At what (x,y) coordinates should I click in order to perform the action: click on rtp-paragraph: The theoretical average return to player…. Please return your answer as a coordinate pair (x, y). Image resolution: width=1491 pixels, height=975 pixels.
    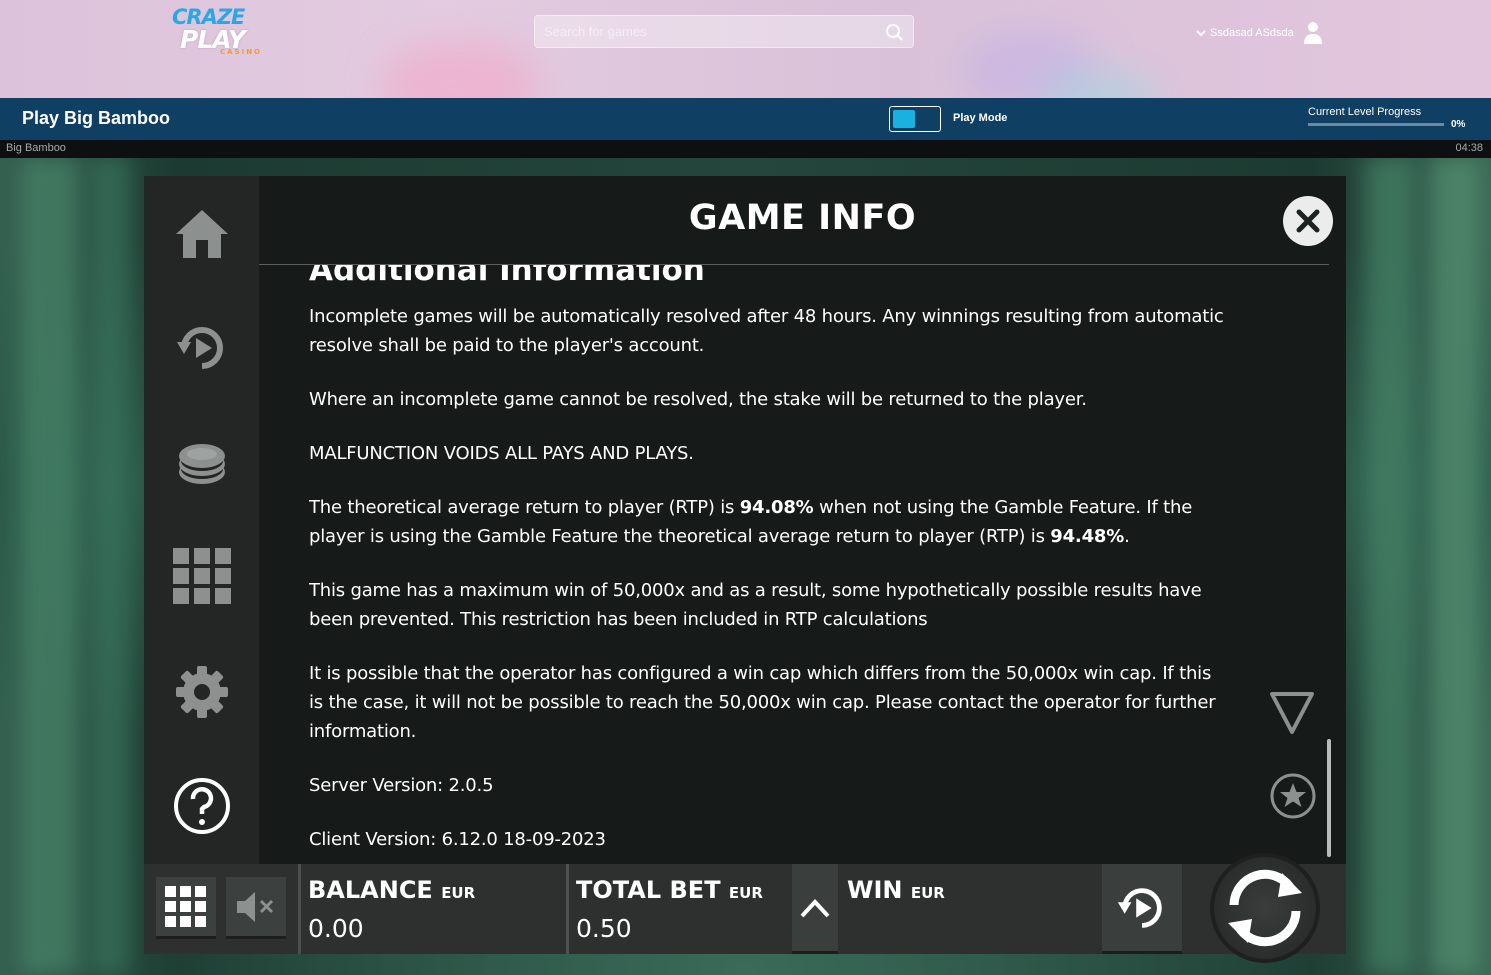
    Looking at the image, I should click on (769, 522).